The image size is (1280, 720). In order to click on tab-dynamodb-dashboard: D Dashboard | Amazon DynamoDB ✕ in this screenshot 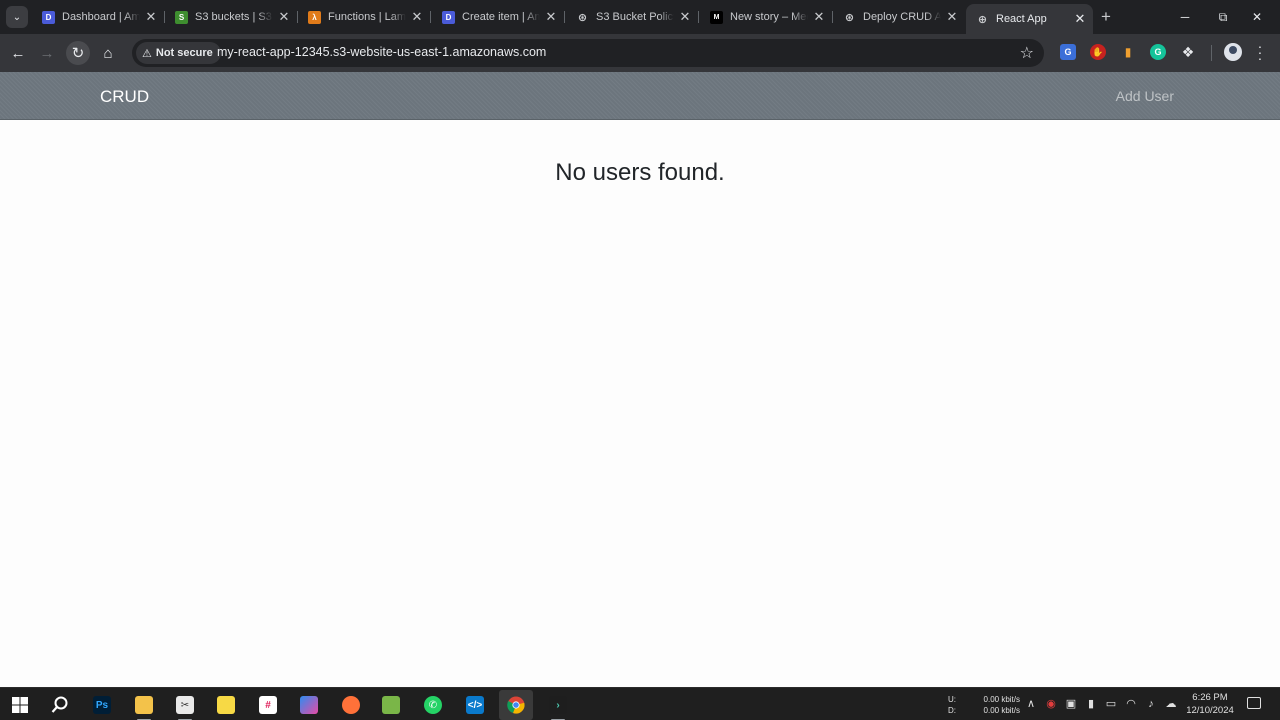, I will do `click(98, 17)`.